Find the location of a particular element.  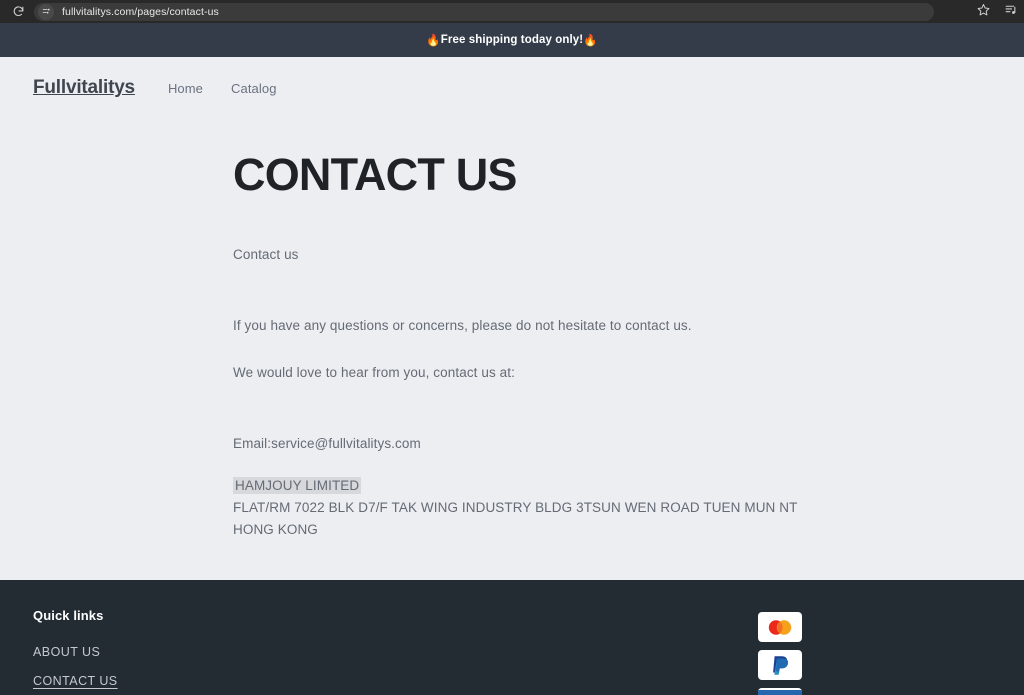

footer-link-about-us: ABOUT US is located at coordinates (146, 652).